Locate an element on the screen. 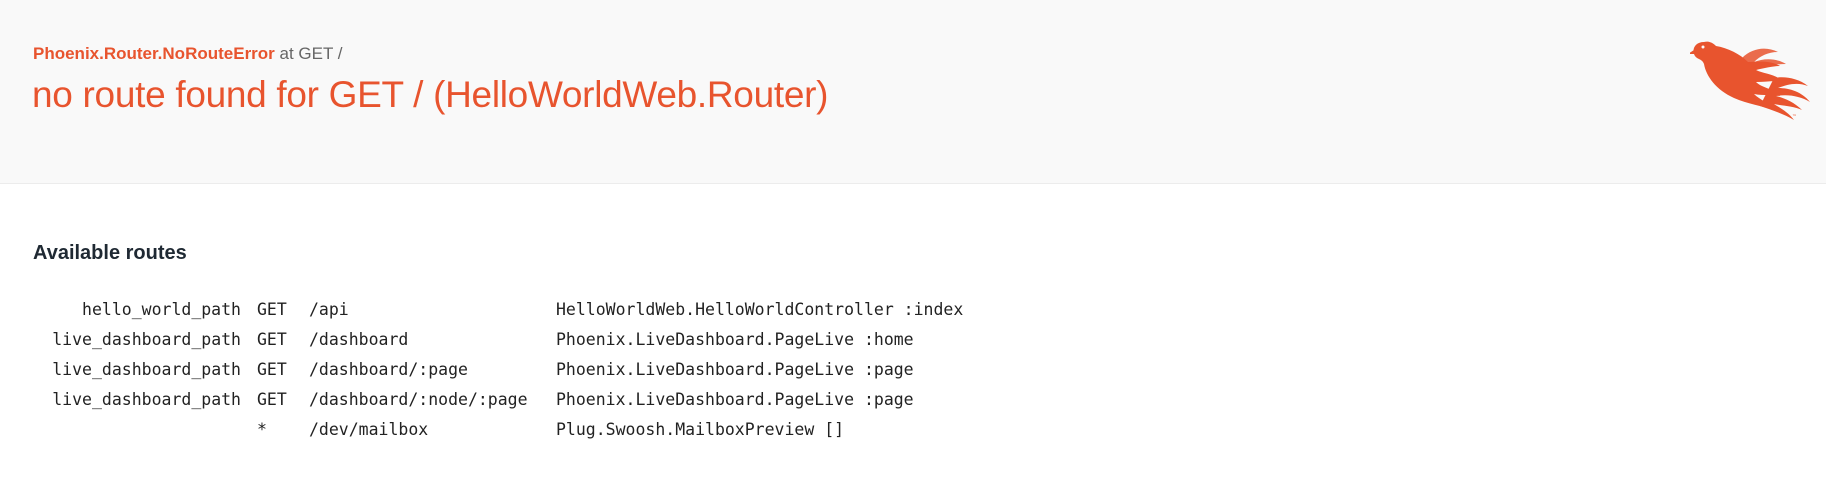 The height and width of the screenshot is (492, 1826). route-plug: Phoenix.LiveDashboard.PageLive :home is located at coordinates (735, 339).